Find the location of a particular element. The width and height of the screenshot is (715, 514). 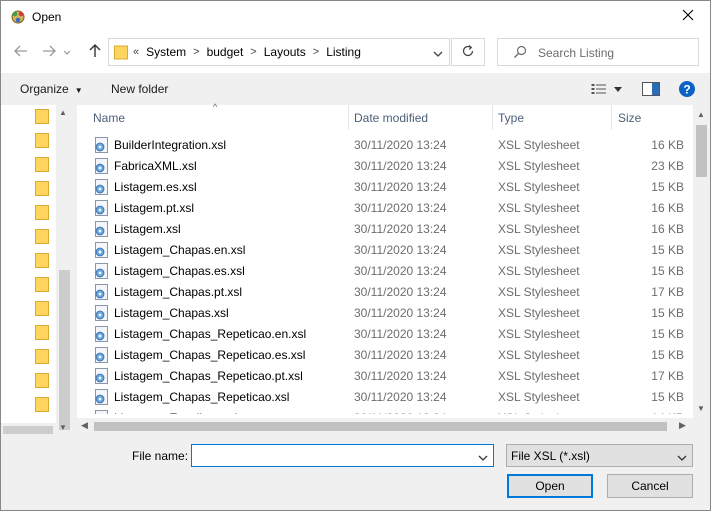

breadcrumb-overflow: « is located at coordinates (136, 52).